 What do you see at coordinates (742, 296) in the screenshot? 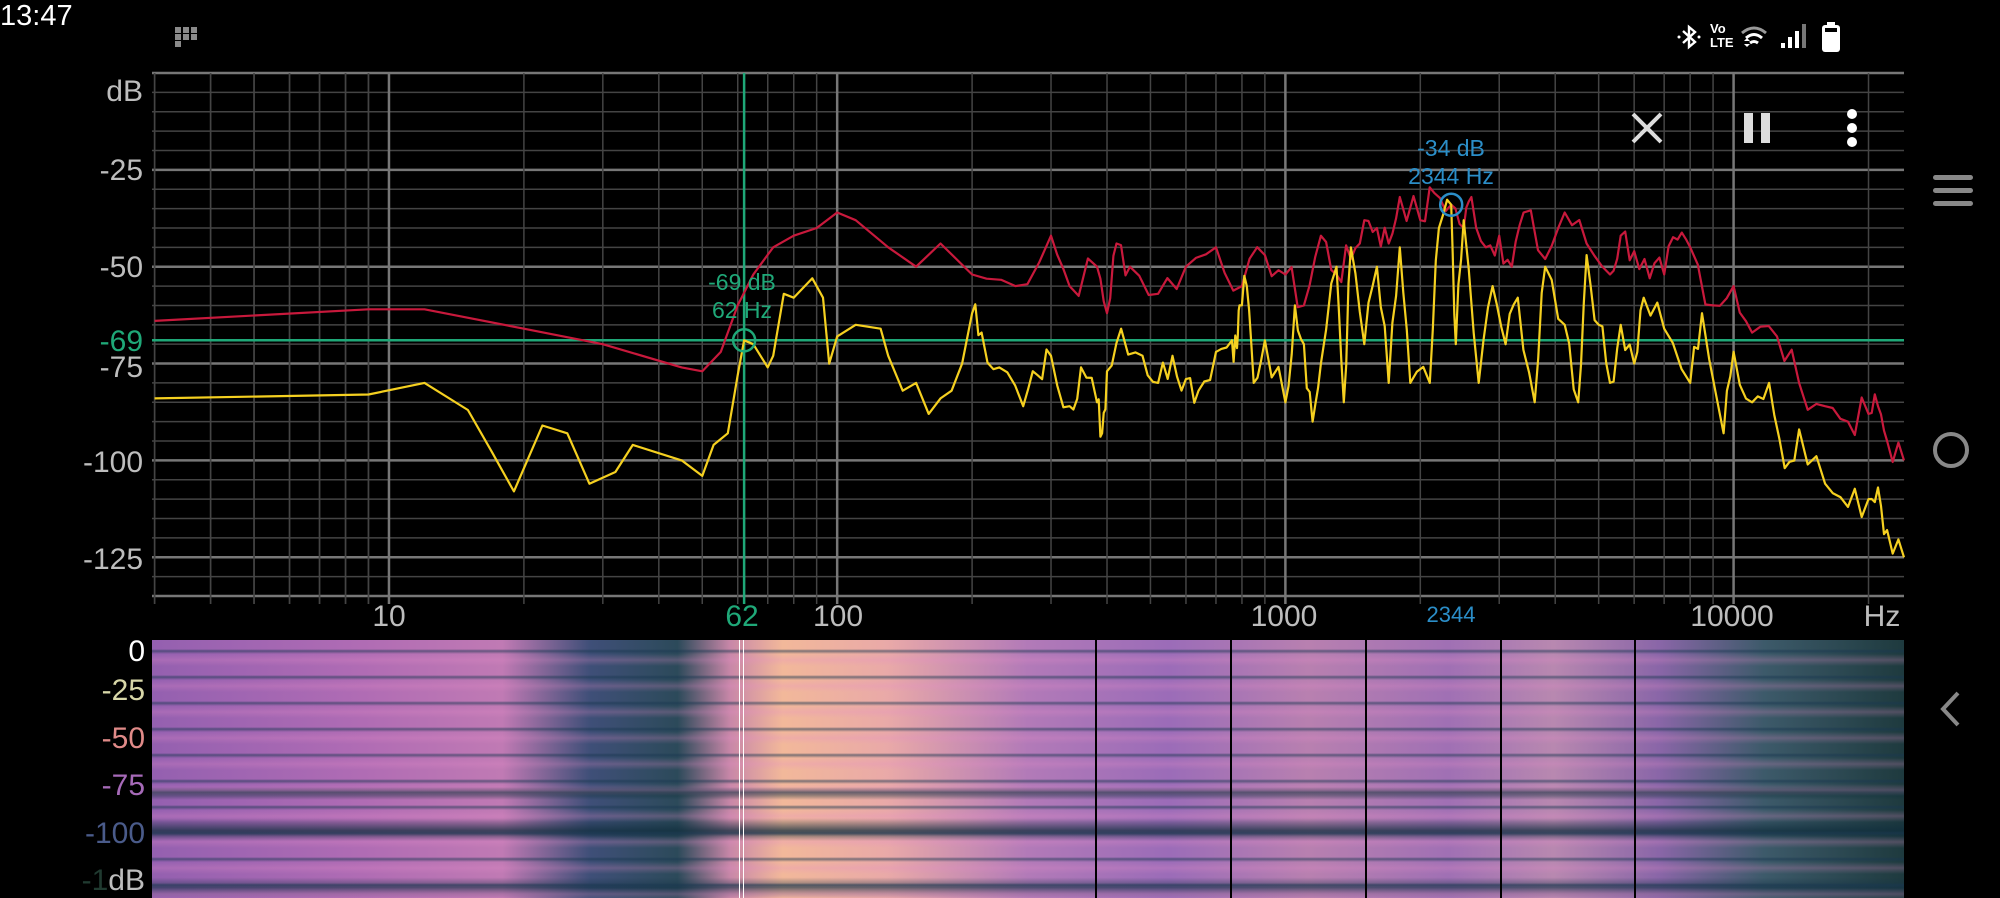
I see `cursor-readout: -69 dB 62 Hz` at bounding box center [742, 296].